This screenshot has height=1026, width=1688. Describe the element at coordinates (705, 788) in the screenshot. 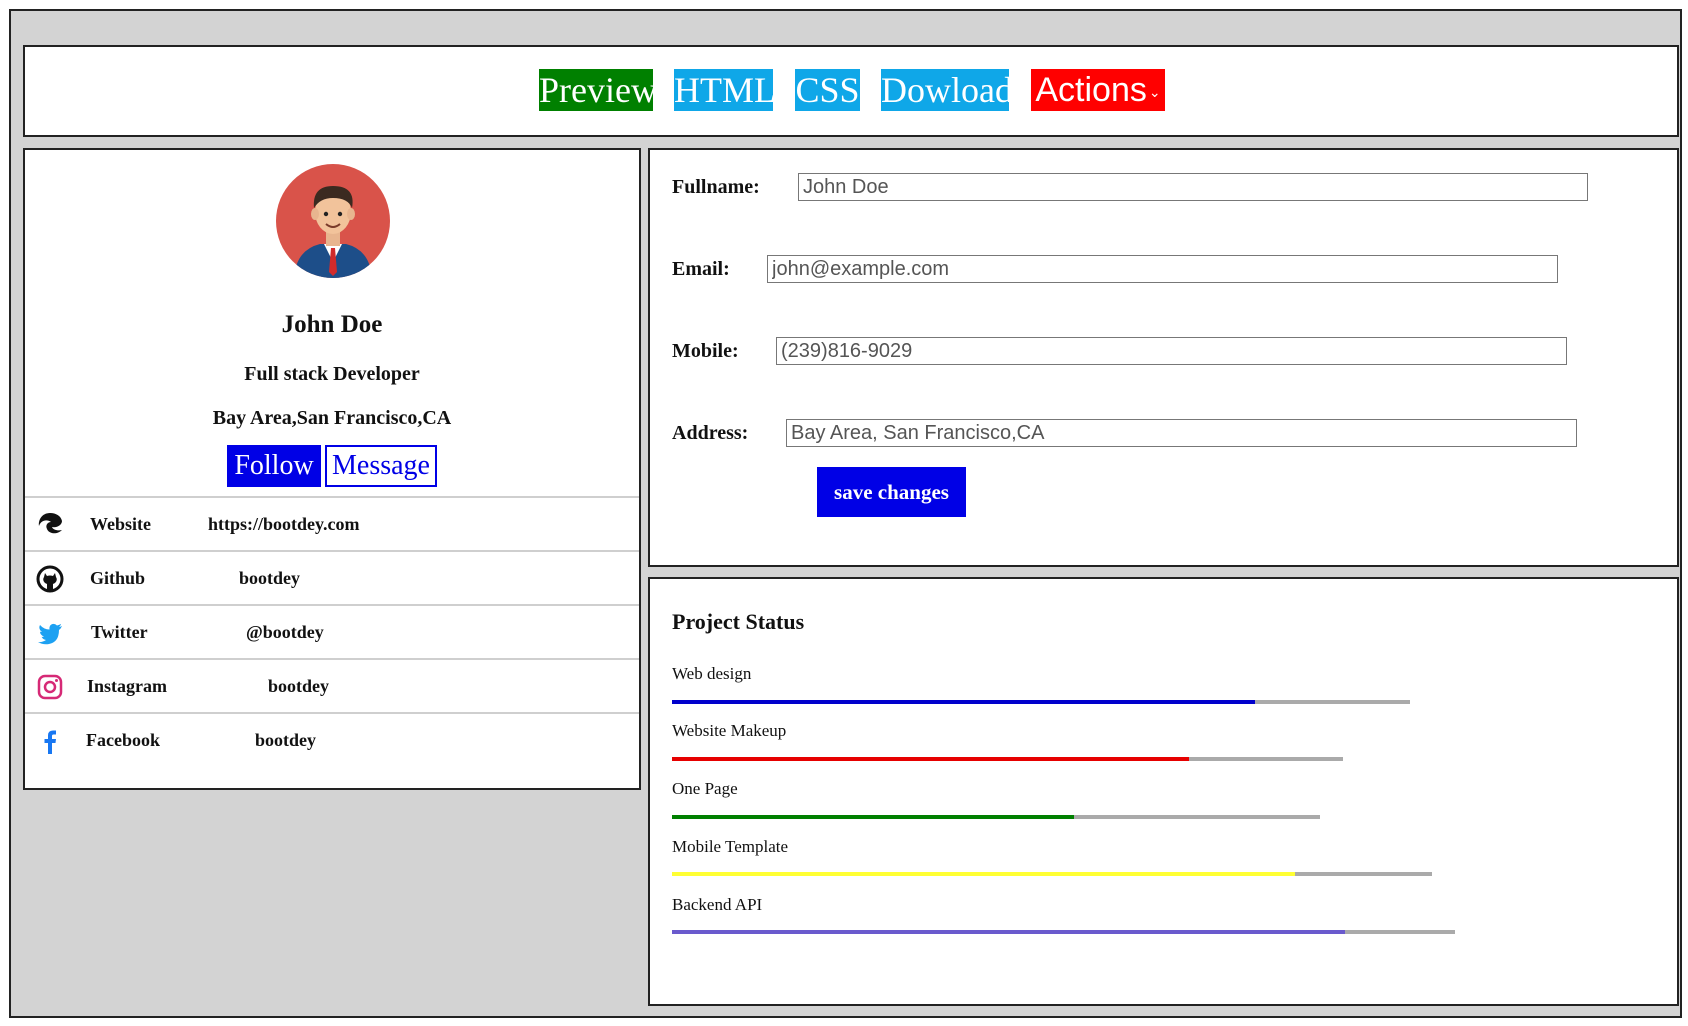

I see `project-label: One Page` at that location.